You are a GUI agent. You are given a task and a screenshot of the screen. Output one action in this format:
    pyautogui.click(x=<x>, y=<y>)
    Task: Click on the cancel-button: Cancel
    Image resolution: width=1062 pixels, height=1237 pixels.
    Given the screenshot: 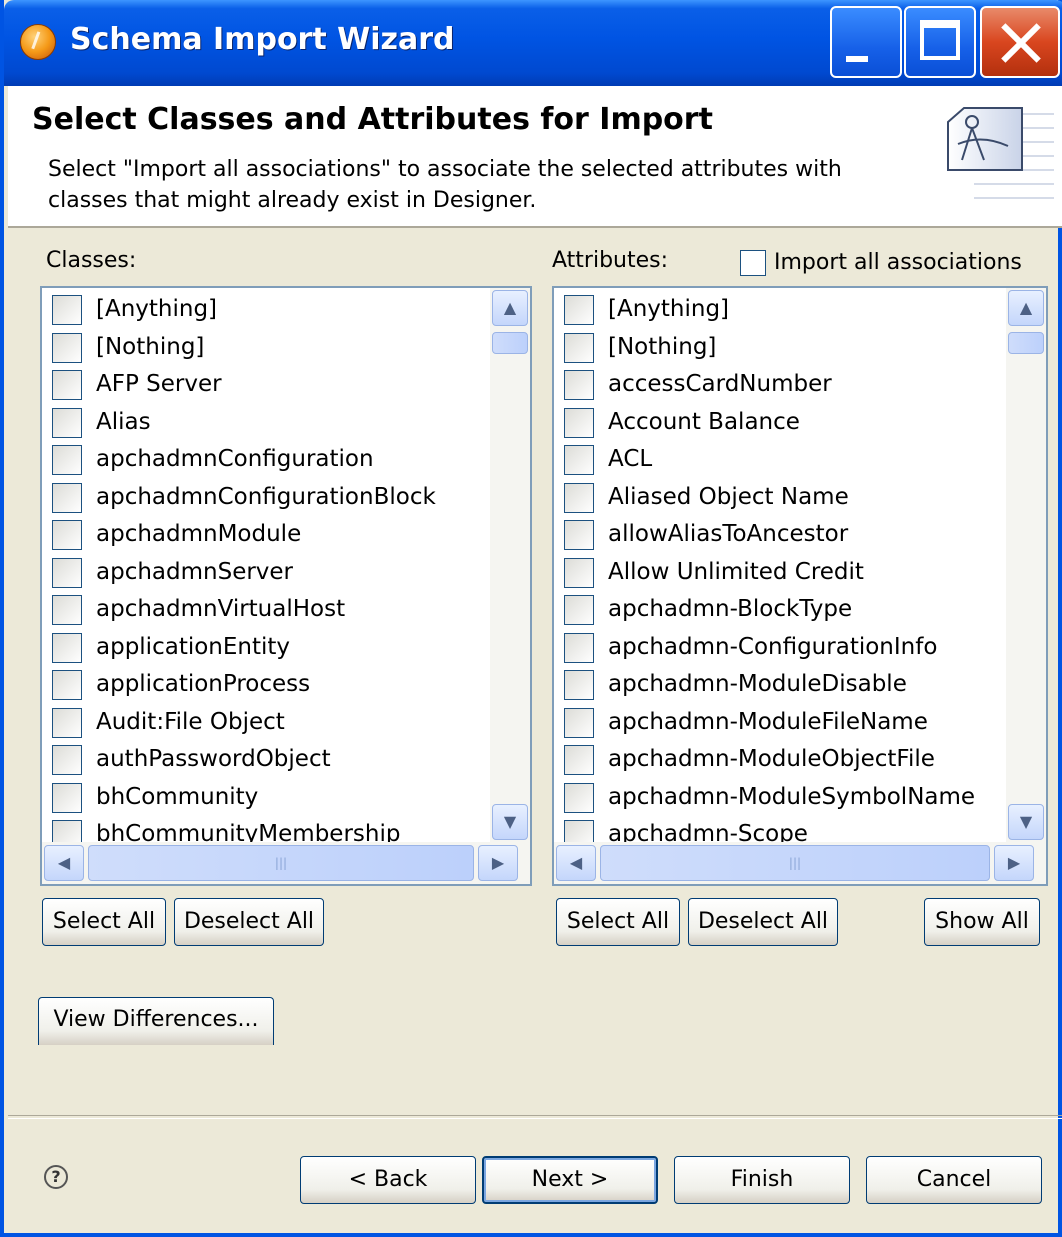 What is the action you would take?
    pyautogui.click(x=954, y=1180)
    